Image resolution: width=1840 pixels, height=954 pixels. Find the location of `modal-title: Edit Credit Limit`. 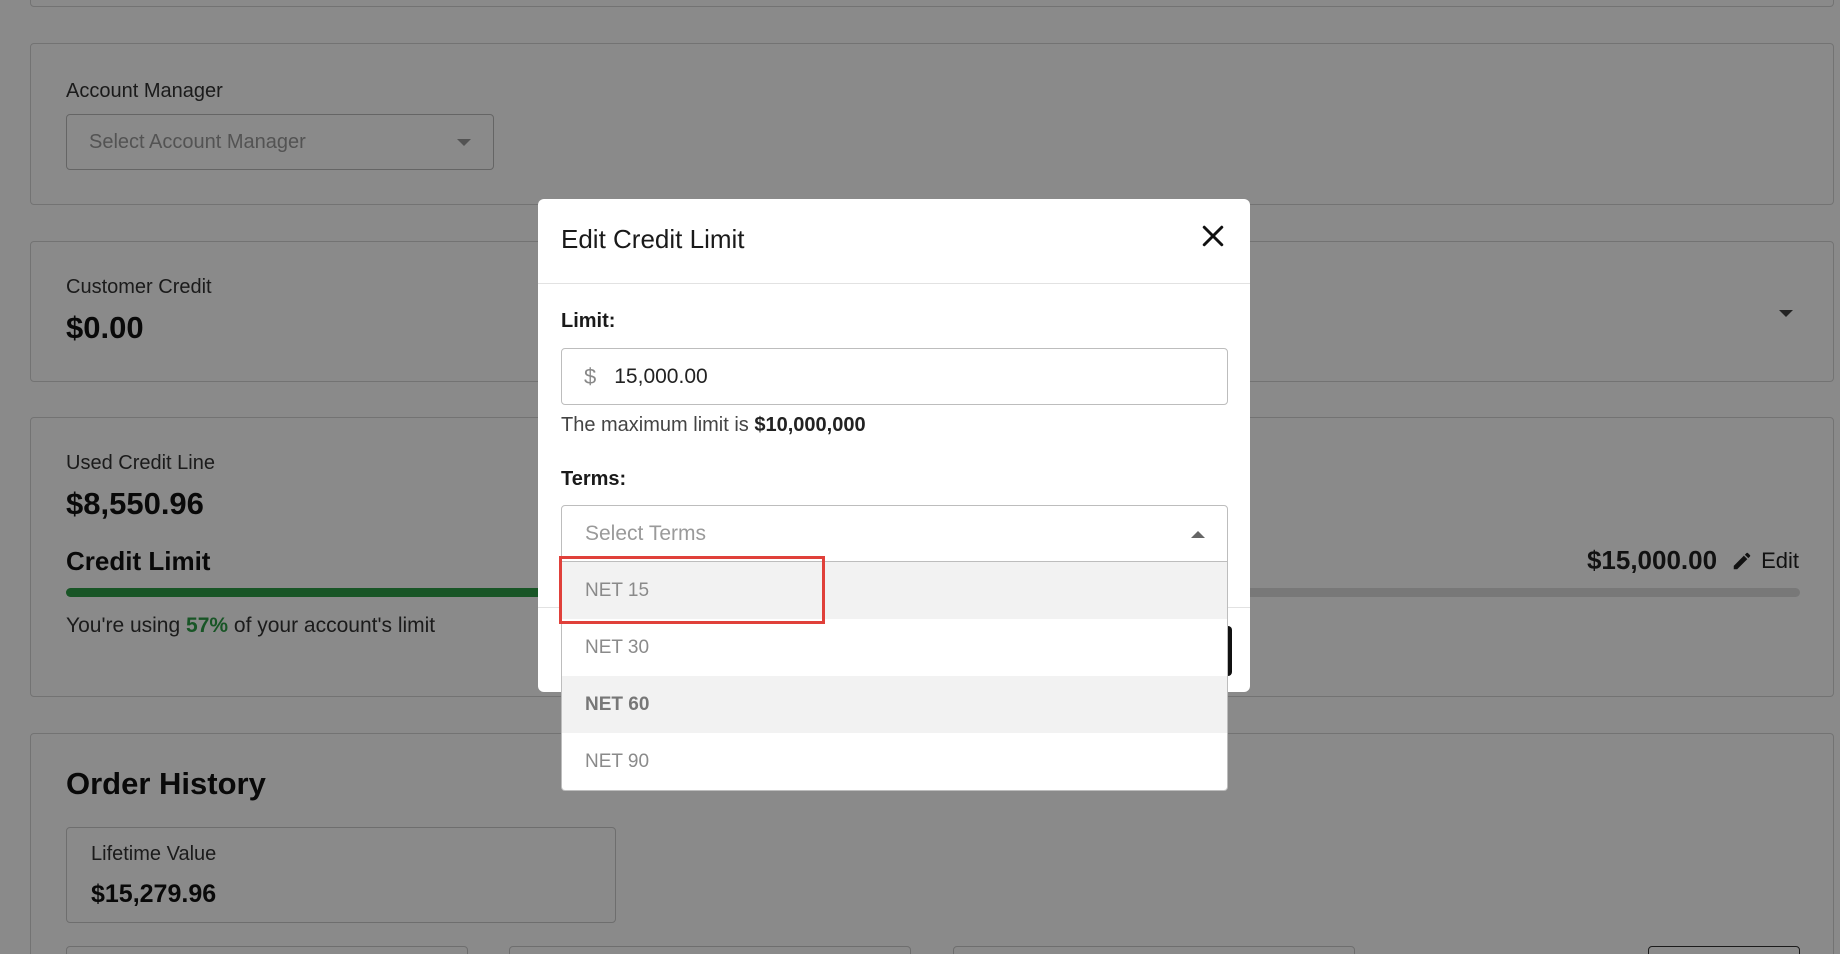

modal-title: Edit Credit Limit is located at coordinates (653, 239).